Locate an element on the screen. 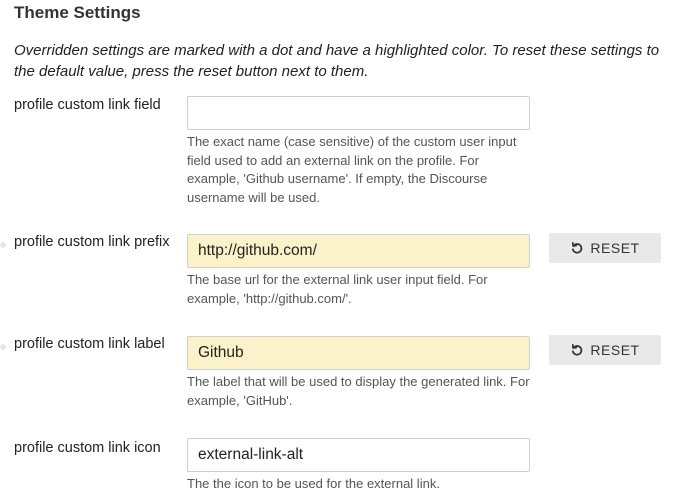  link-field-input is located at coordinates (358, 113).